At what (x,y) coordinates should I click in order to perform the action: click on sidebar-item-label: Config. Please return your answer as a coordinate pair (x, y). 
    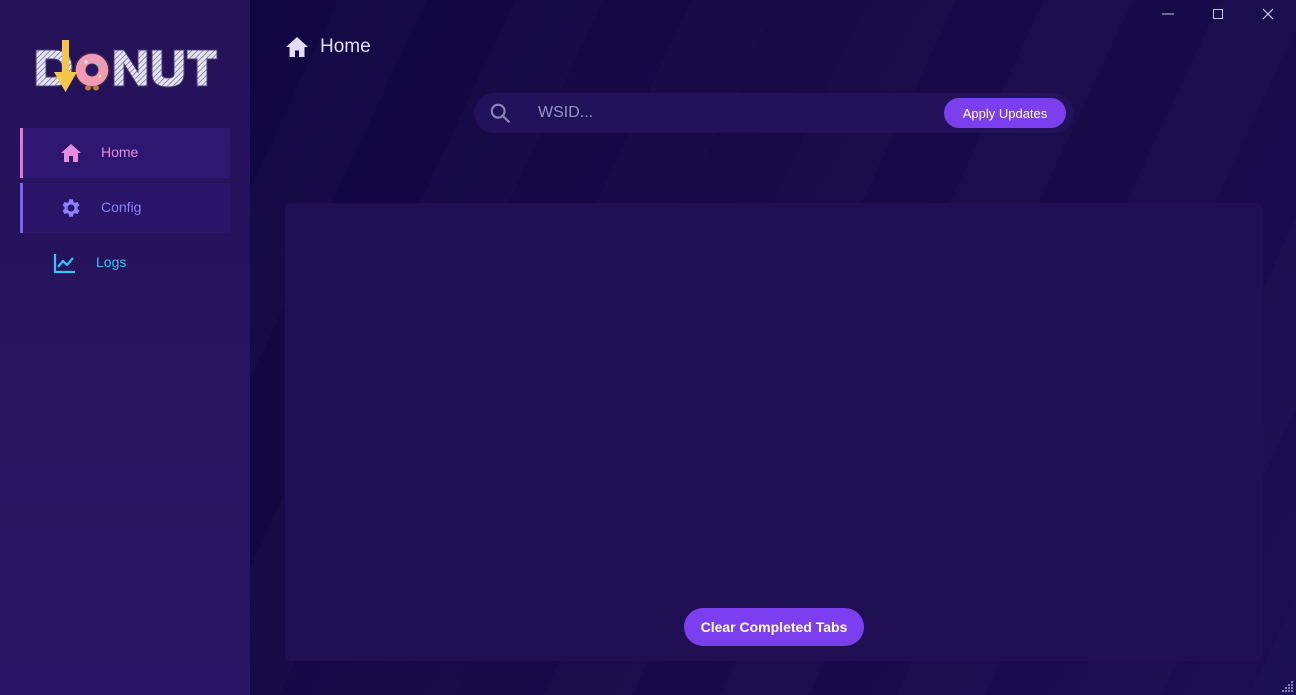
    Looking at the image, I should click on (121, 207).